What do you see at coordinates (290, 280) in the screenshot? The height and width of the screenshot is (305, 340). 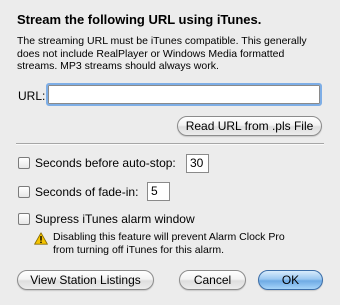 I see `ok-button: OK` at bounding box center [290, 280].